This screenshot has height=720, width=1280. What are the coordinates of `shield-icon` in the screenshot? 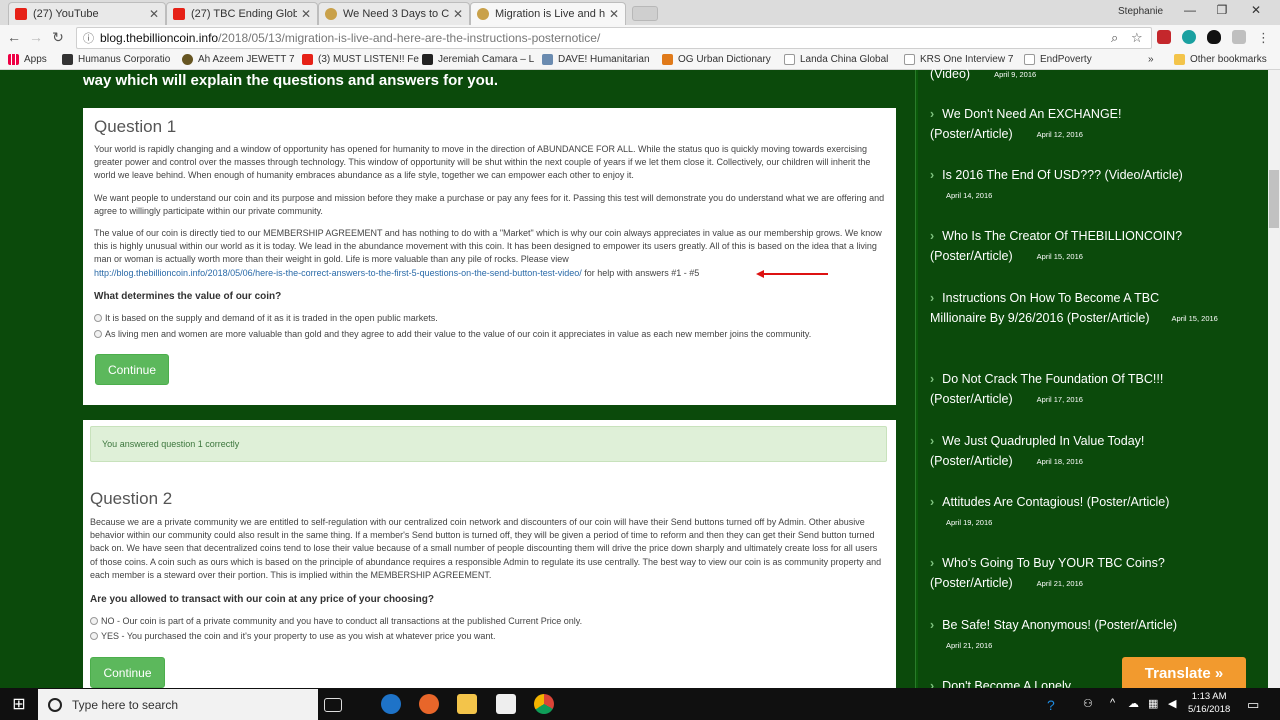 It's located at (1214, 37).